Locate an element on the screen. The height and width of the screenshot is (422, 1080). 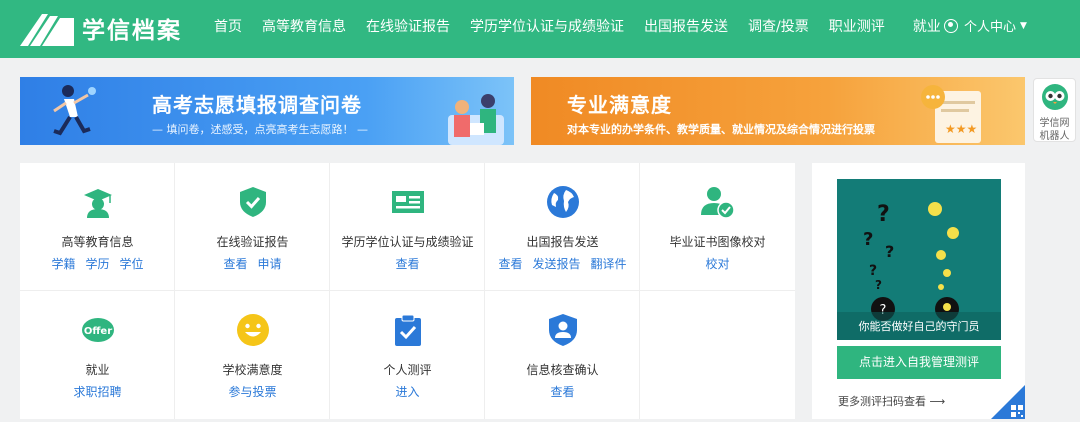
satisfaction-banner-subtitle: 对本专业的办学条件、教学质量、就业情况及综合情况进行投票 is located at coordinates (721, 129).